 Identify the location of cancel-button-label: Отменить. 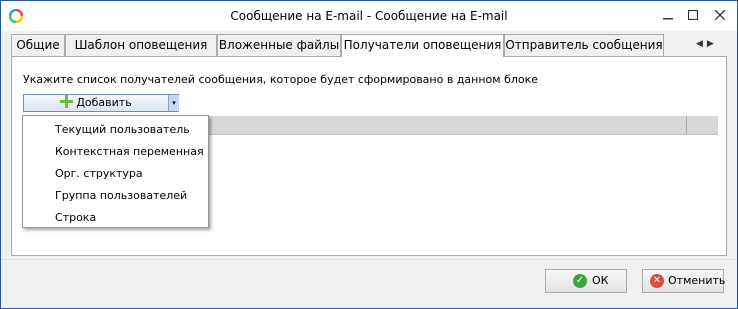
(697, 280).